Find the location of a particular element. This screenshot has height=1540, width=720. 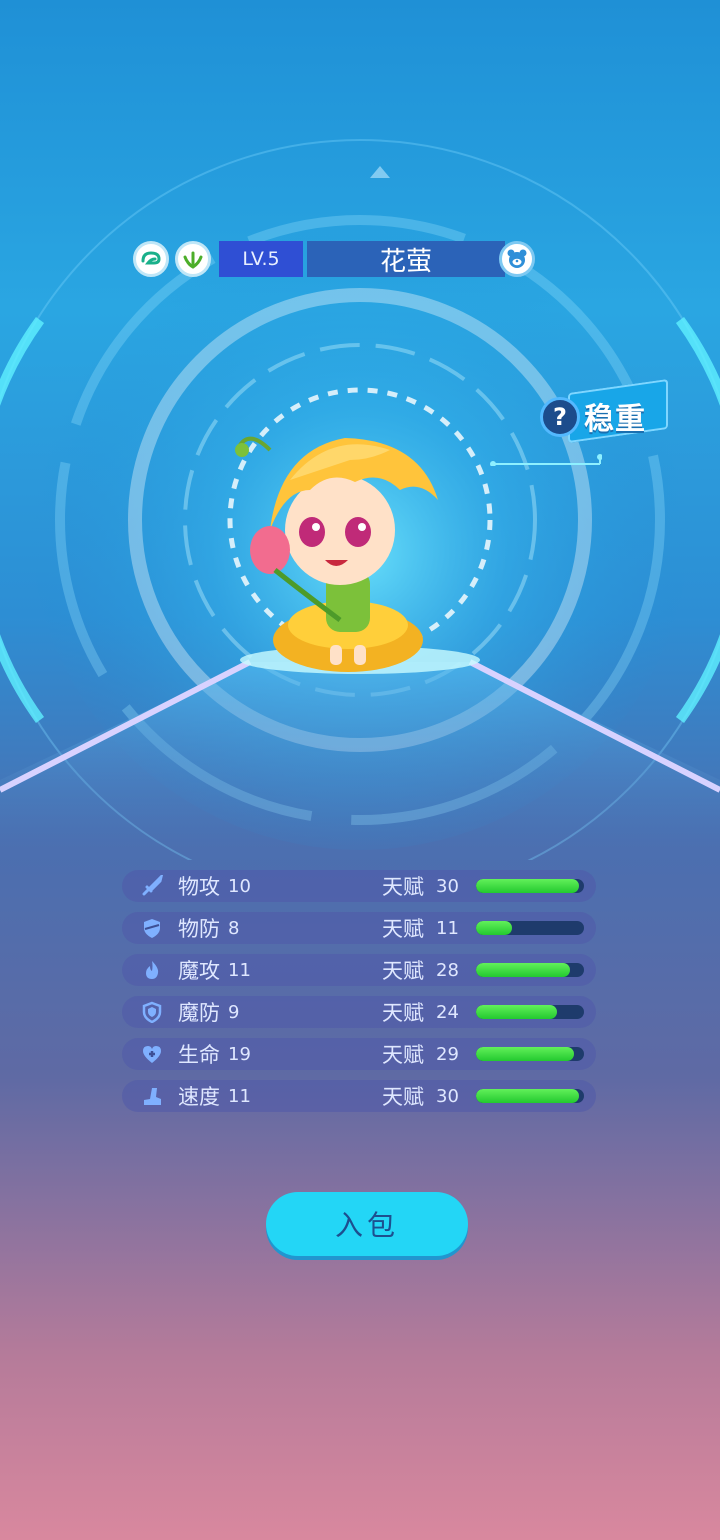

grass-icon is located at coordinates (193, 260).